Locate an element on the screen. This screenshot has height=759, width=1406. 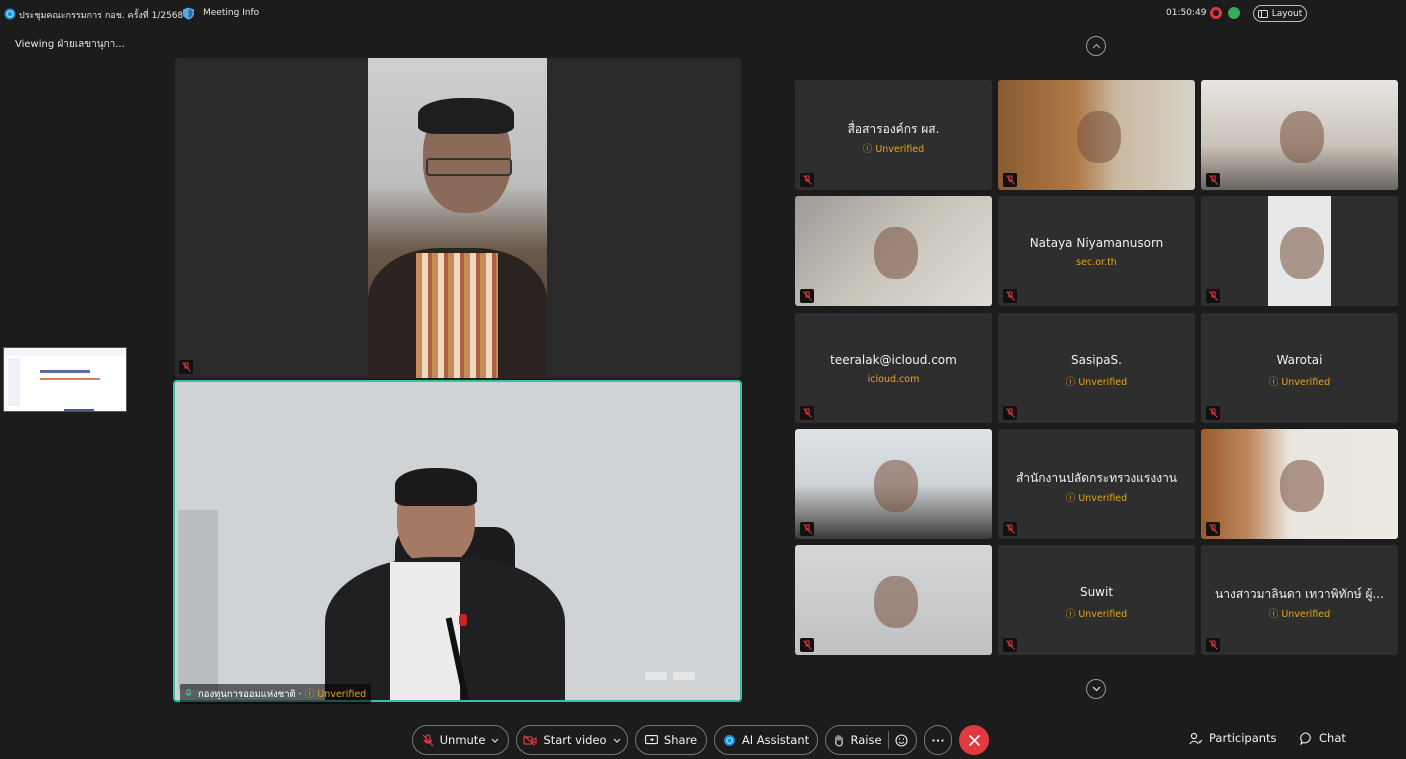
scroll-down-button is located at coordinates (1096, 689).